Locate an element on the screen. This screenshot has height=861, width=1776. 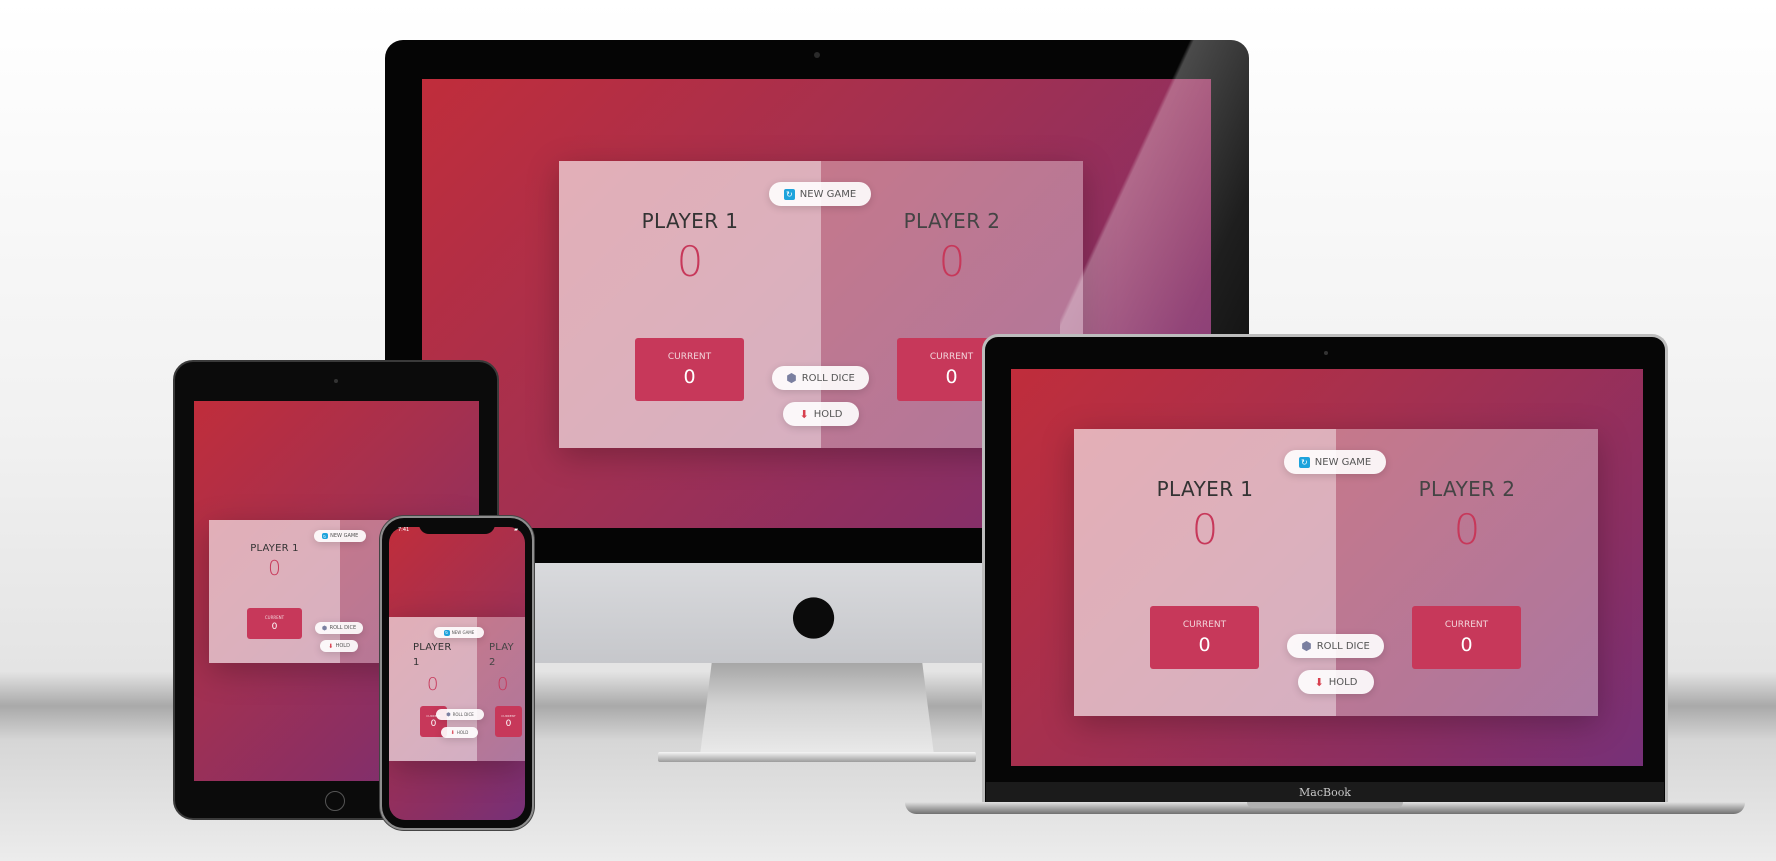
macbook-new-game-label: NEW GAME is located at coordinates (1343, 462).